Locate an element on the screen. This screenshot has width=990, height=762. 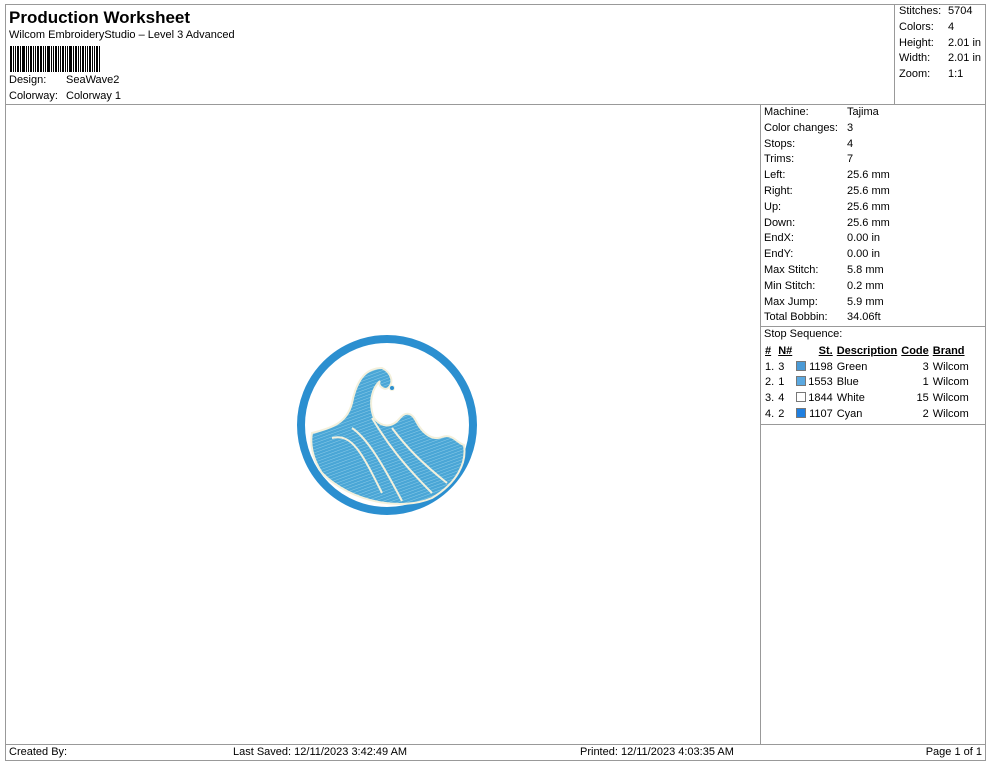
info-label: EndX: is located at coordinates (779, 238).